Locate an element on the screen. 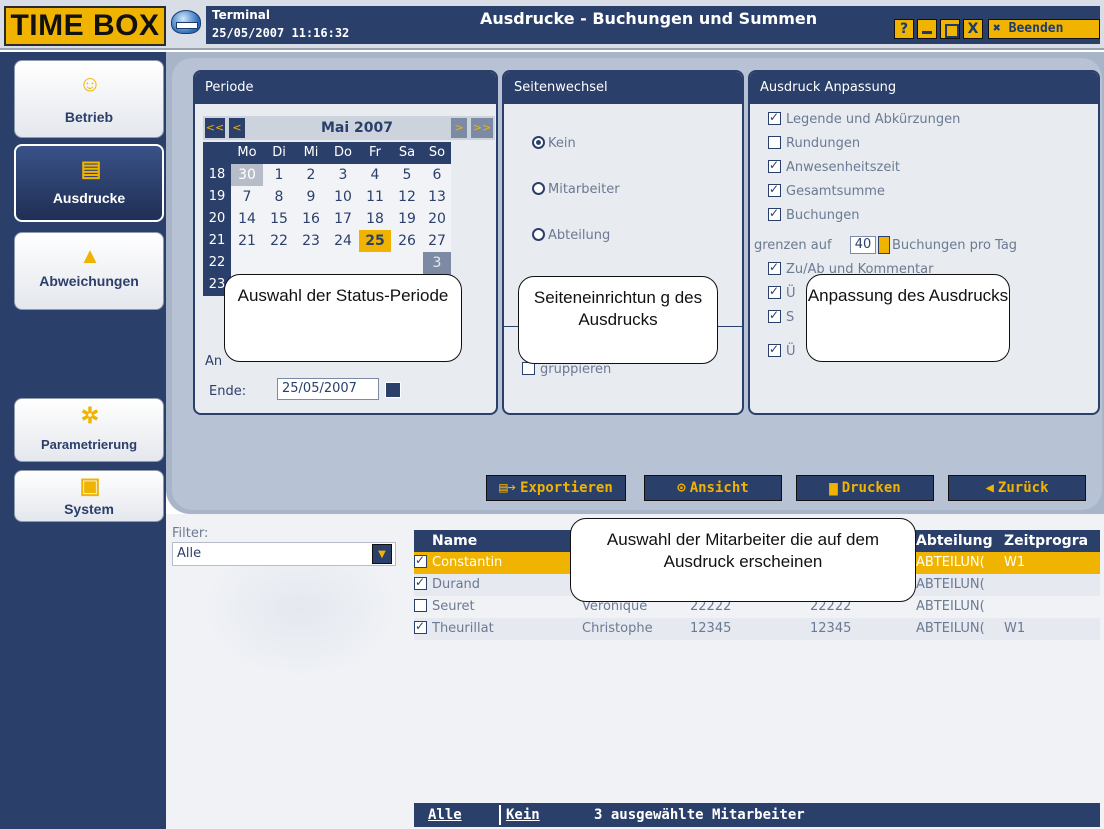  limit-spinner-icon is located at coordinates (884, 245).